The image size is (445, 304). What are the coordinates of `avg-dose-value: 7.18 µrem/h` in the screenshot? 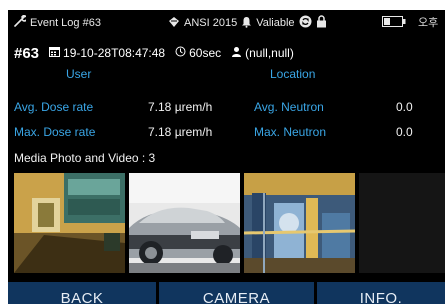 It's located at (180, 107).